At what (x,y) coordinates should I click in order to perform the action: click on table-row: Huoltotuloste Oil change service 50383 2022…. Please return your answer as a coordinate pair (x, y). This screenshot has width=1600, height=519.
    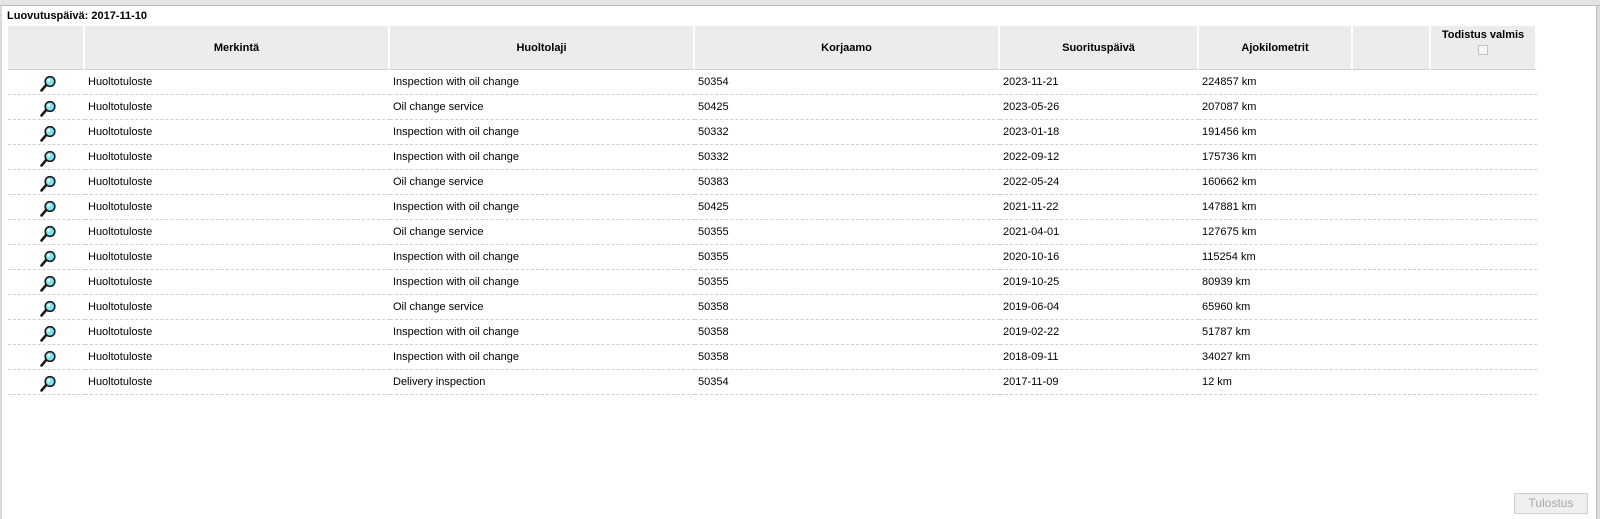
    Looking at the image, I should click on (788, 182).